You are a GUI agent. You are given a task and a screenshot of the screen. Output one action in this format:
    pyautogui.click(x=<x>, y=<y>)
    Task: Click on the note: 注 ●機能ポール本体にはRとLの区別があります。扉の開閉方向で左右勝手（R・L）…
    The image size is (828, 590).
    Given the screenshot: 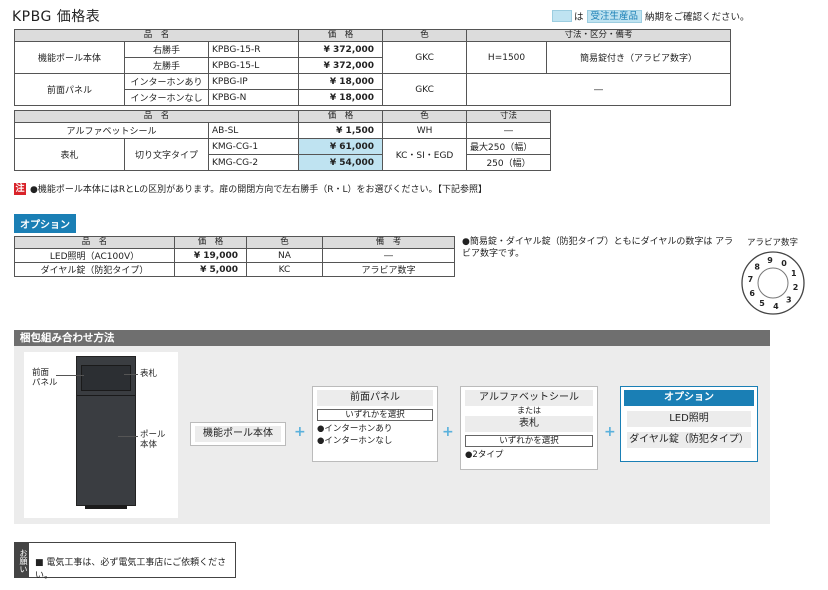 What is the action you would take?
    pyautogui.click(x=250, y=188)
    